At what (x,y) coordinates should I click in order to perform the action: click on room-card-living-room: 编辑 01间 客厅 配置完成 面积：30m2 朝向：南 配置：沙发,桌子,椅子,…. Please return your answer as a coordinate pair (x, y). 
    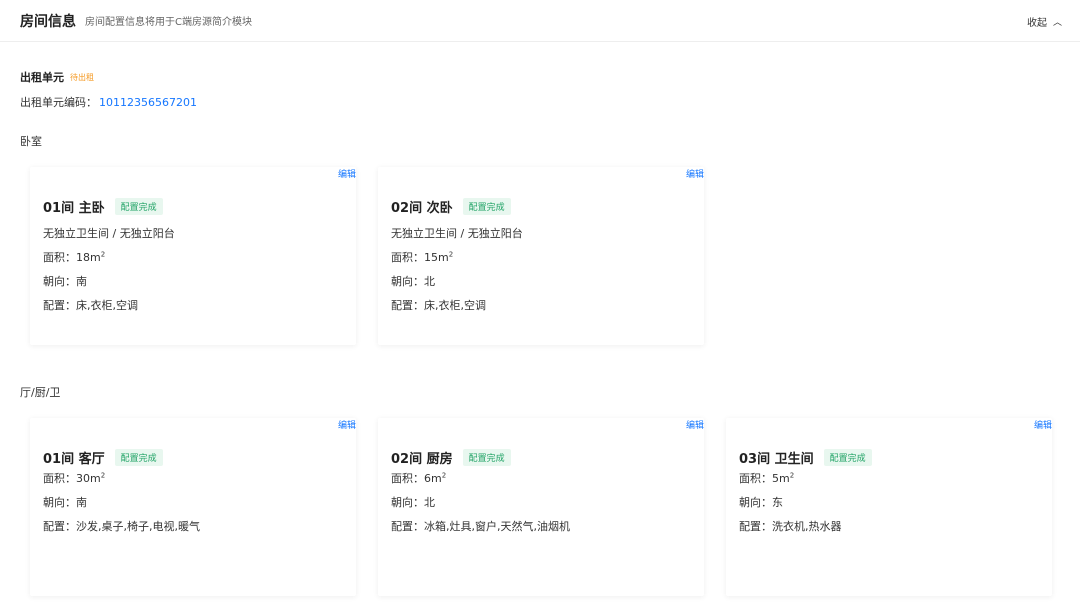
    Looking at the image, I should click on (193, 507).